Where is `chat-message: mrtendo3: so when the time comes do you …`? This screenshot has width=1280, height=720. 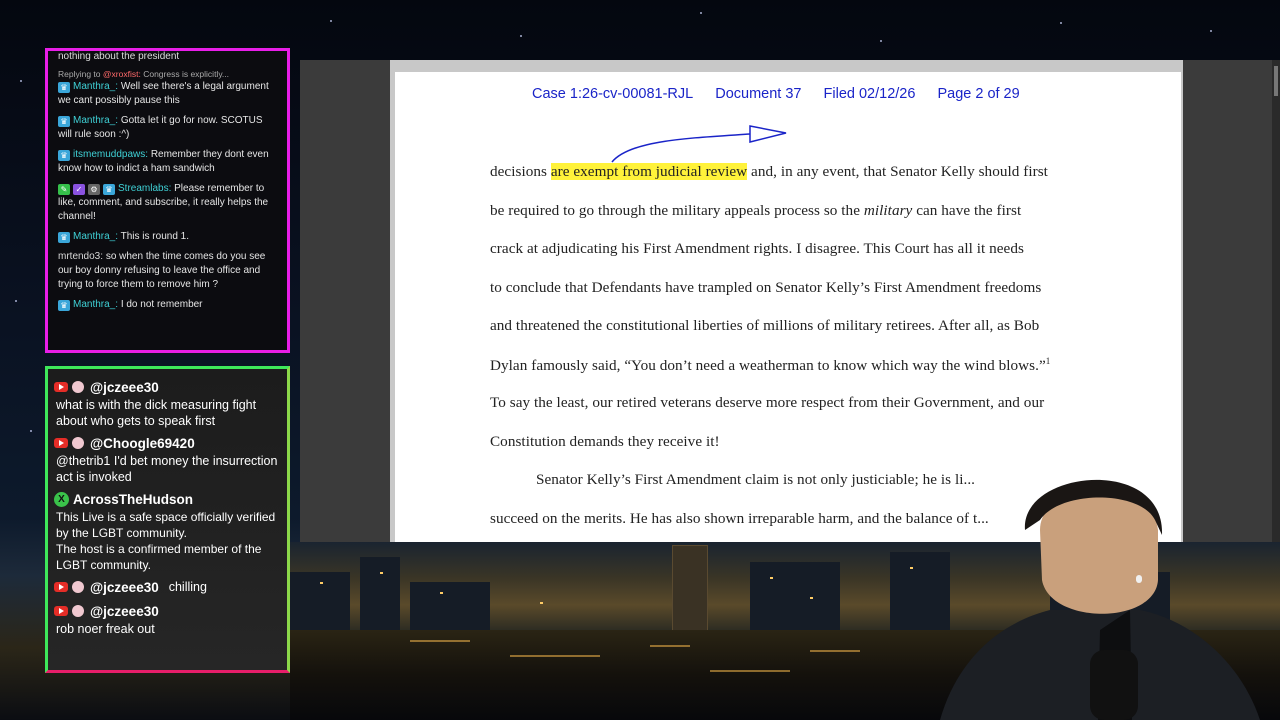
chat-message: mrtendo3: so when the time comes do you … is located at coordinates (167, 271).